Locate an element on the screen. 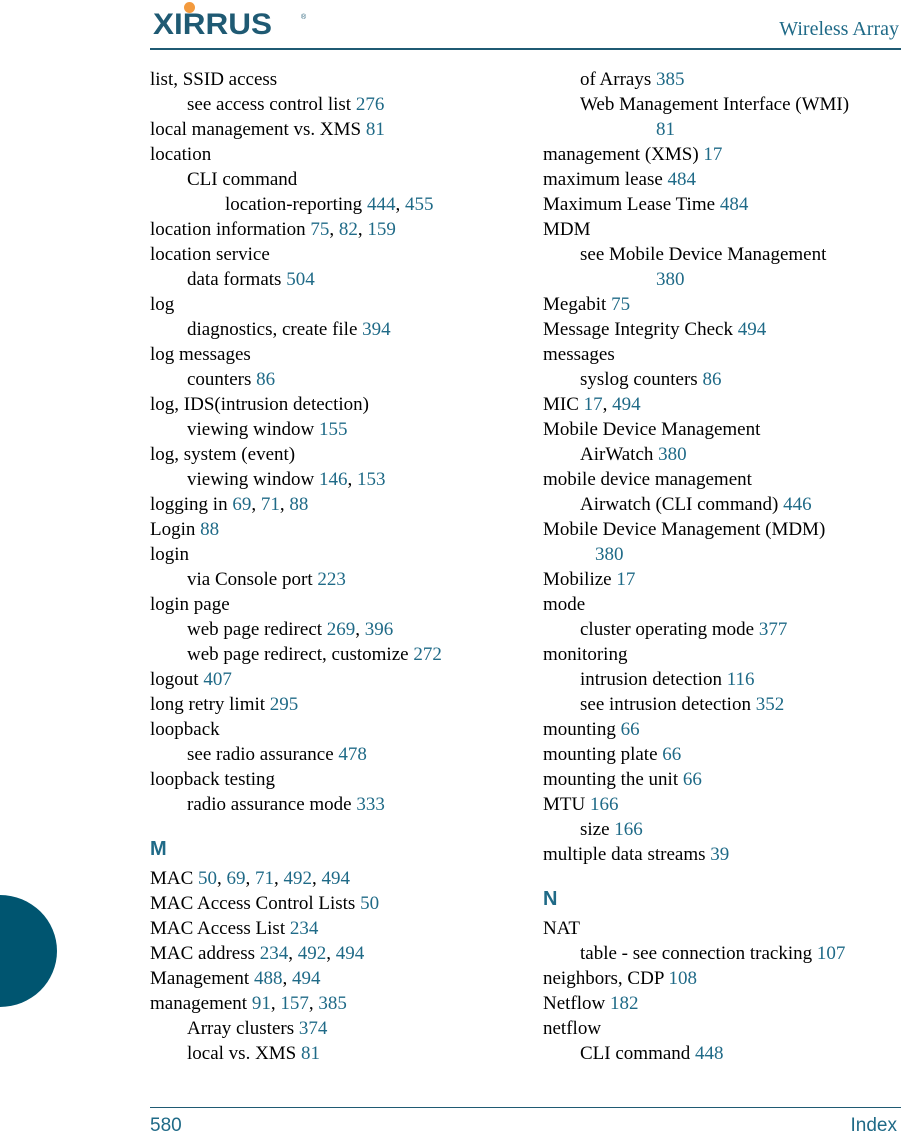 The height and width of the screenshot is (1137, 901). index-term: loopback is located at coordinates (185, 729).